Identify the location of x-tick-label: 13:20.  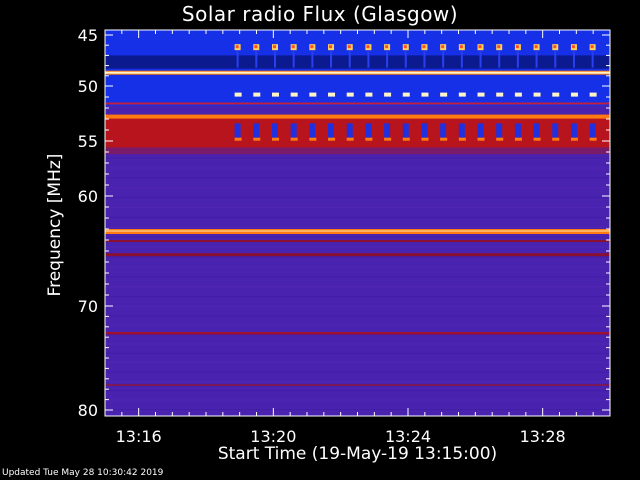
(273, 436).